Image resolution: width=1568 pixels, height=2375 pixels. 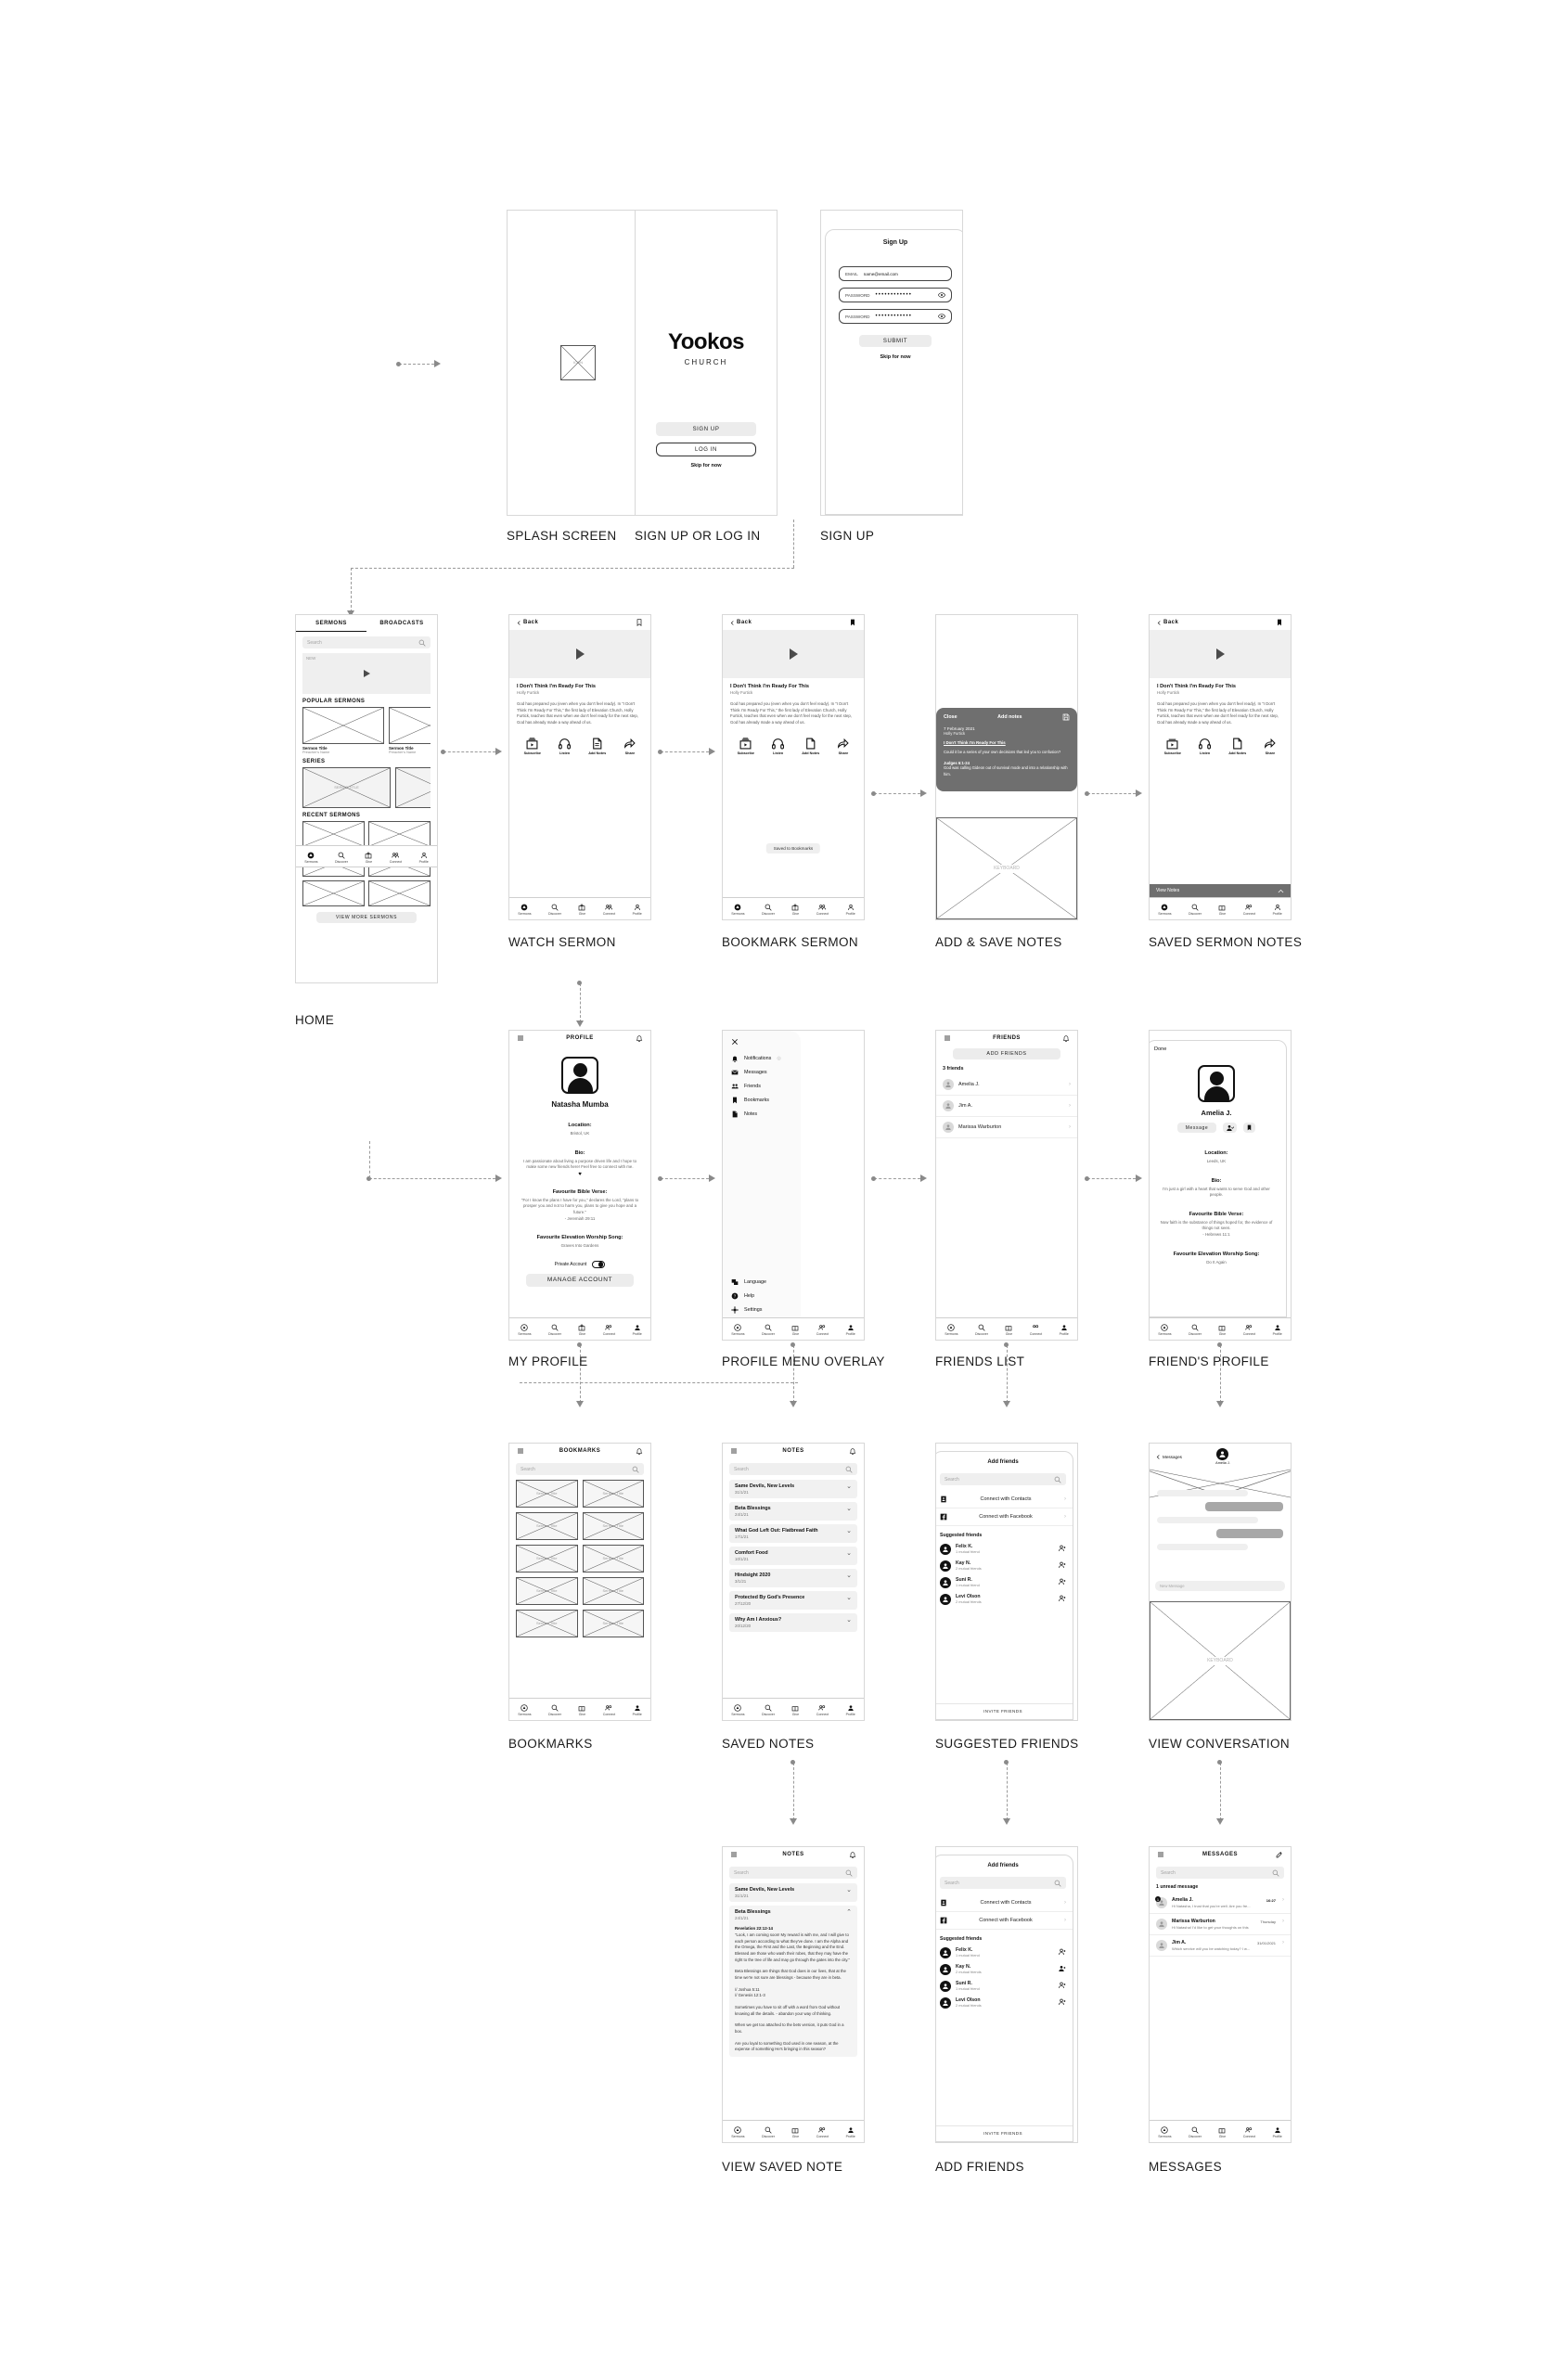 What do you see at coordinates (580, 1038) in the screenshot?
I see `profile-topbar: PROFILE` at bounding box center [580, 1038].